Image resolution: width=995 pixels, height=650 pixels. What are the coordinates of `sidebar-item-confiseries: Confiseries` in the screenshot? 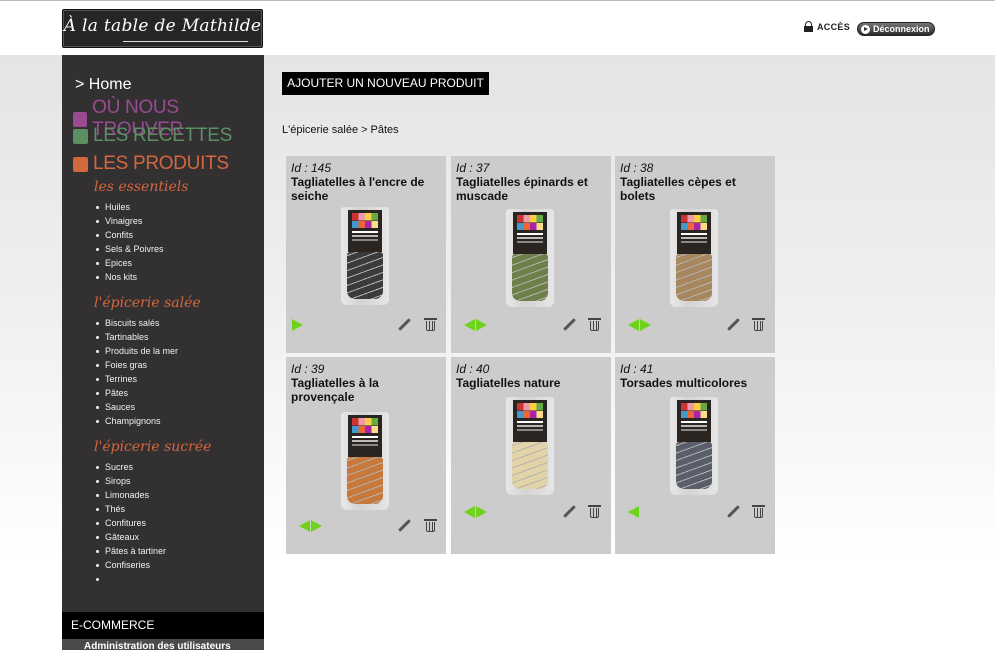 It's located at (130, 565).